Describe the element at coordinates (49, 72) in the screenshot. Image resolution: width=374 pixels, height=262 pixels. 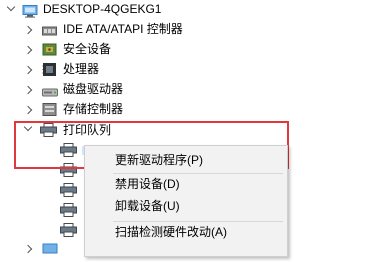
I see `processor-icon` at that location.